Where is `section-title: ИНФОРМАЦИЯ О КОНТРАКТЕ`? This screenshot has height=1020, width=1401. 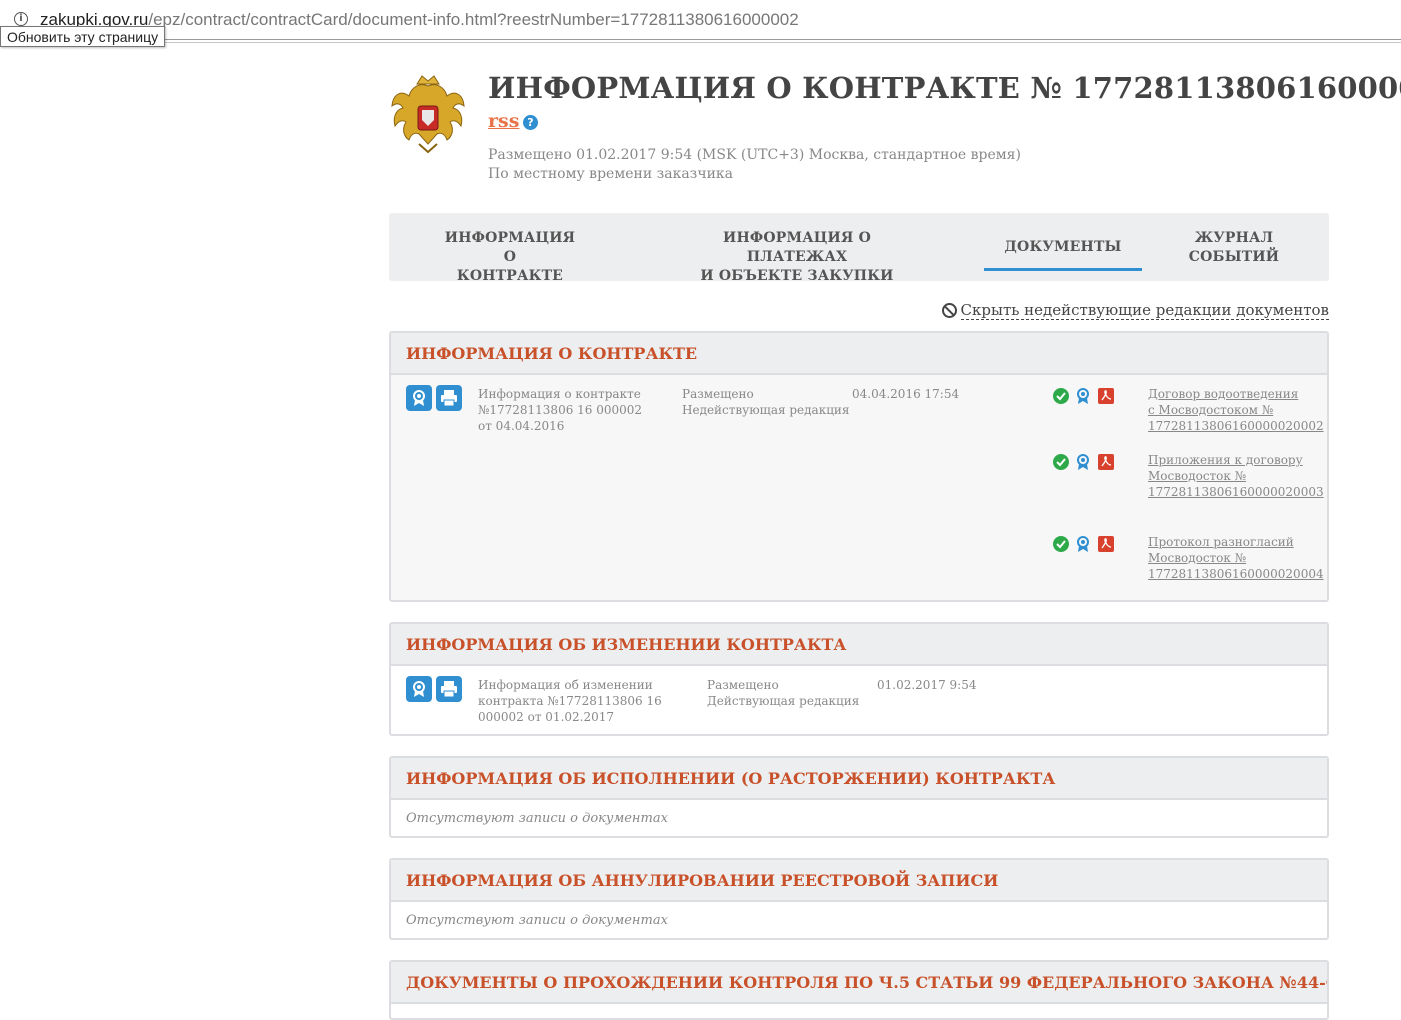
section-title: ИНФОРМАЦИЯ О КОНТРАКТЕ is located at coordinates (859, 354).